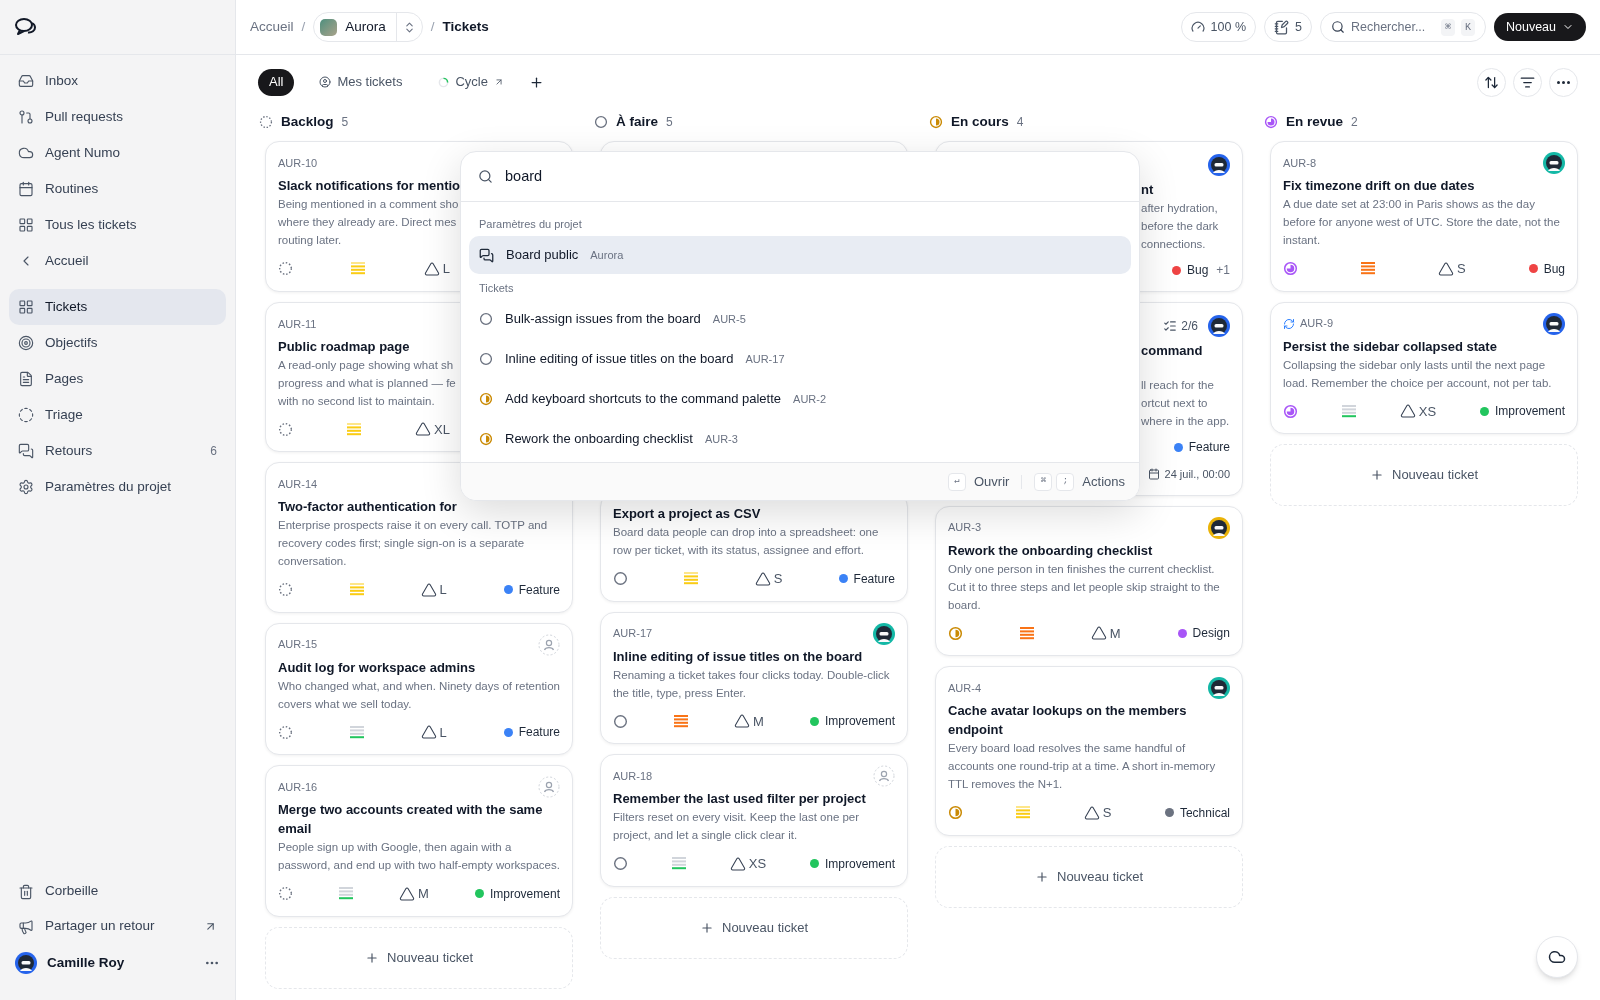 Image resolution: width=1600 pixels, height=1000 pixels. Describe the element at coordinates (1174, 244) in the screenshot. I see `description-line: connections.` at that location.